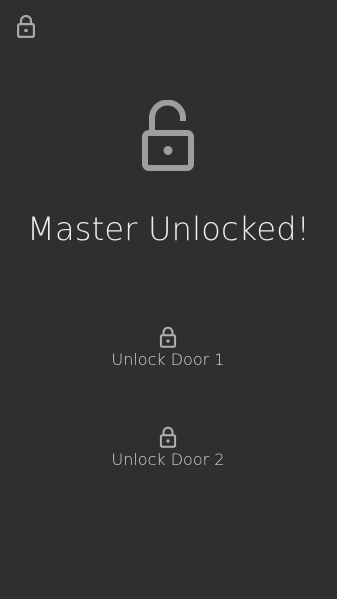 The height and width of the screenshot is (599, 337). I want to click on unlock-door-1-button: Unlock Door 1, so click(168, 354).